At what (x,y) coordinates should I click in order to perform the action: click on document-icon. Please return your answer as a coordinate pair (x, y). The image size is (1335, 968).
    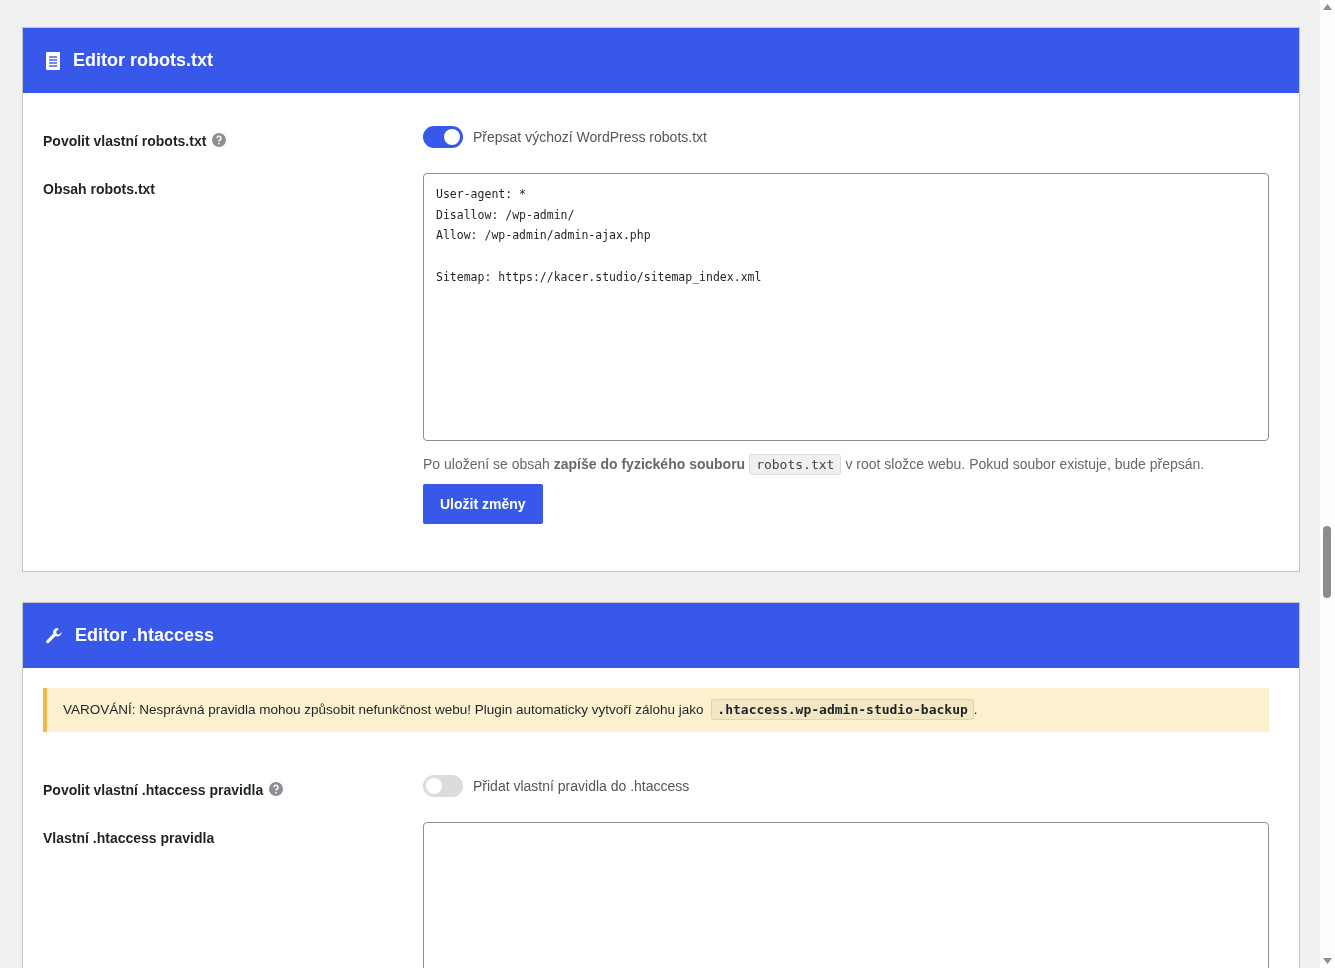
    Looking at the image, I should click on (53, 60).